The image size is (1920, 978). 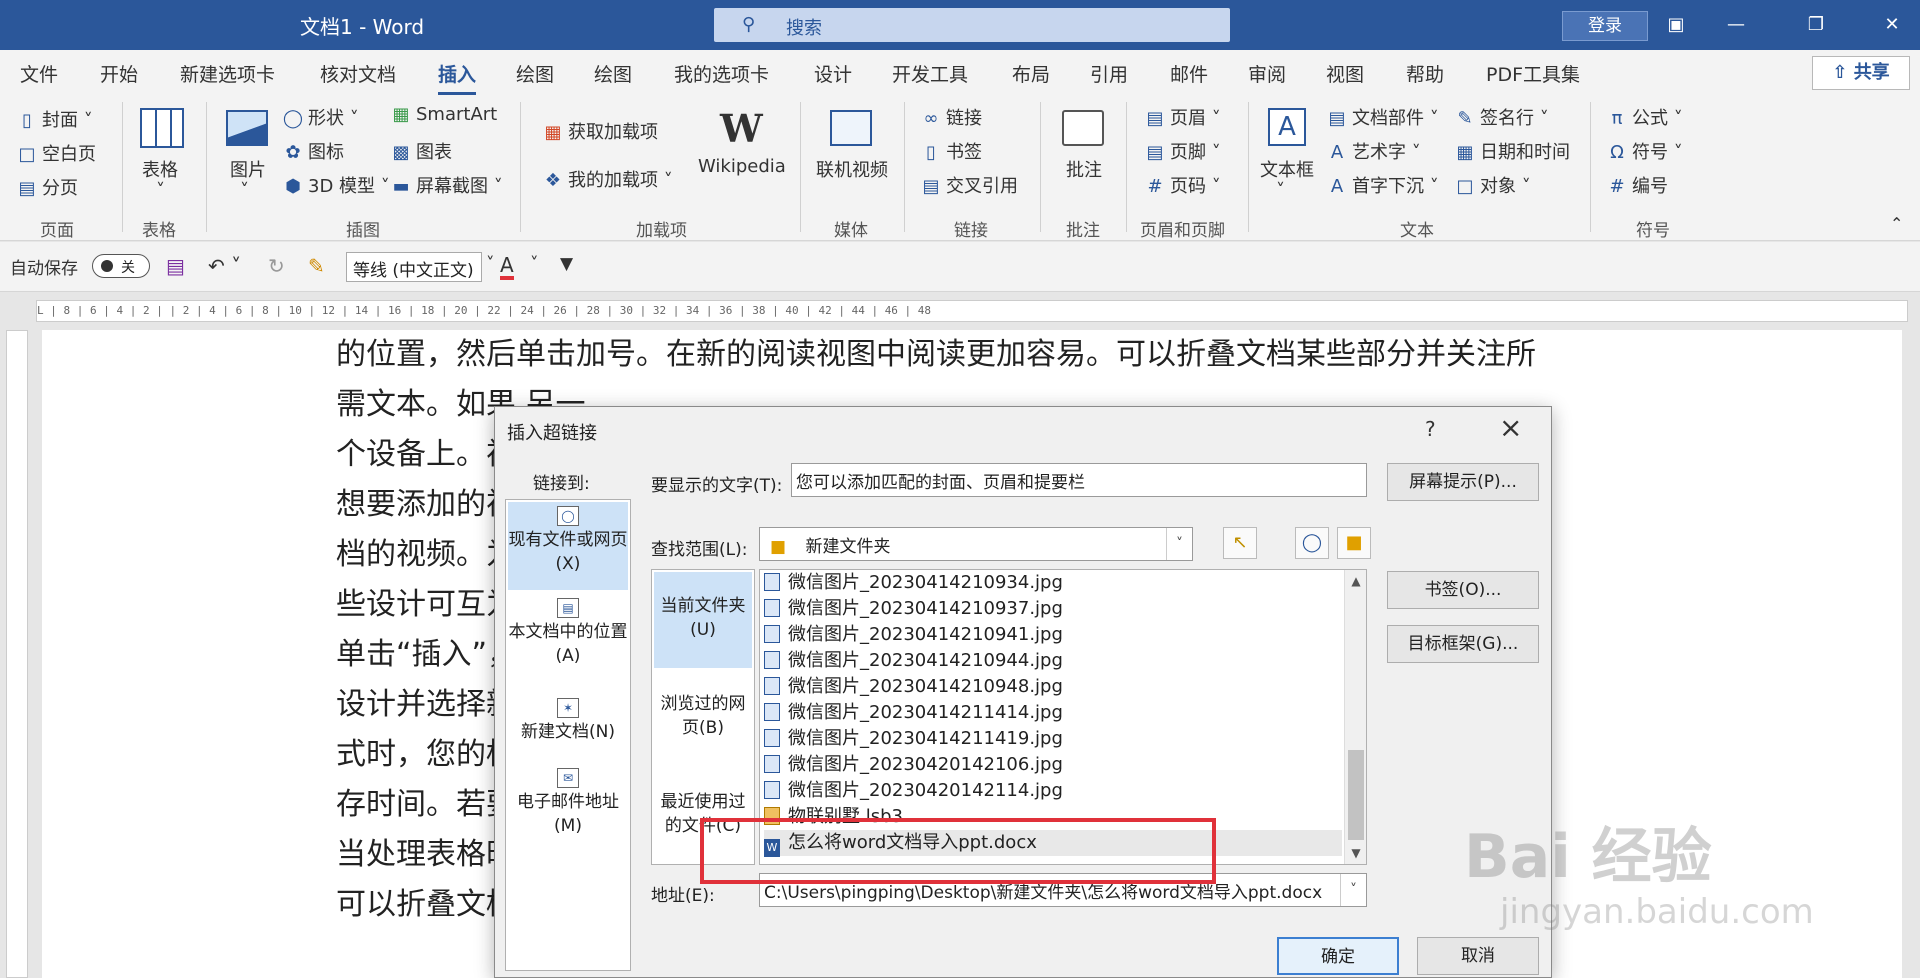 I want to click on scroll-up-icon: ▲, so click(x=1355, y=581).